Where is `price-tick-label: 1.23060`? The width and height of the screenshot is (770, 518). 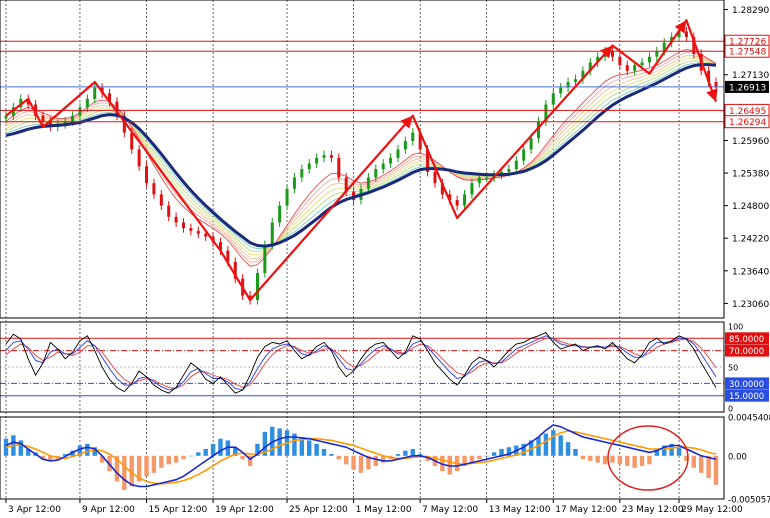
price-tick-label: 1.23060 is located at coordinates (750, 305).